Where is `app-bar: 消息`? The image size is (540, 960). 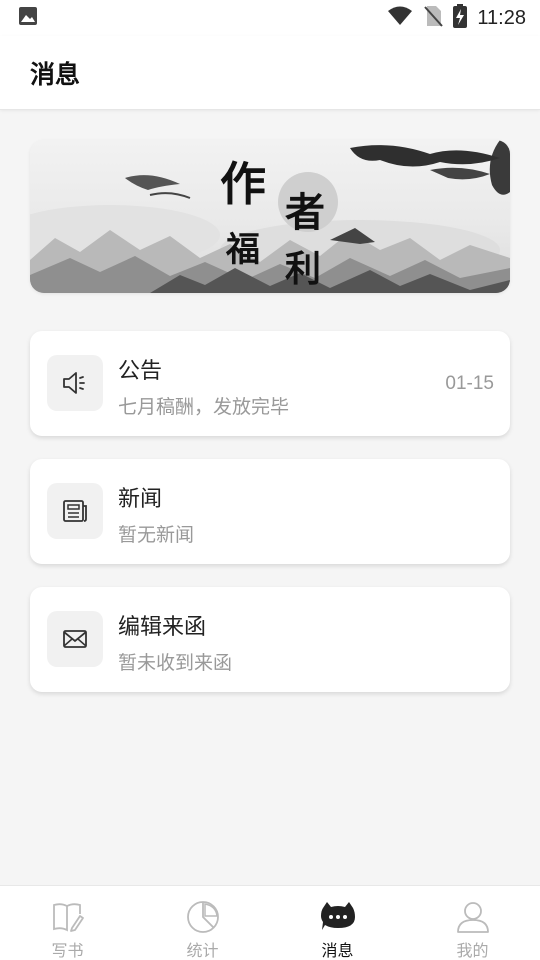 app-bar: 消息 is located at coordinates (270, 73).